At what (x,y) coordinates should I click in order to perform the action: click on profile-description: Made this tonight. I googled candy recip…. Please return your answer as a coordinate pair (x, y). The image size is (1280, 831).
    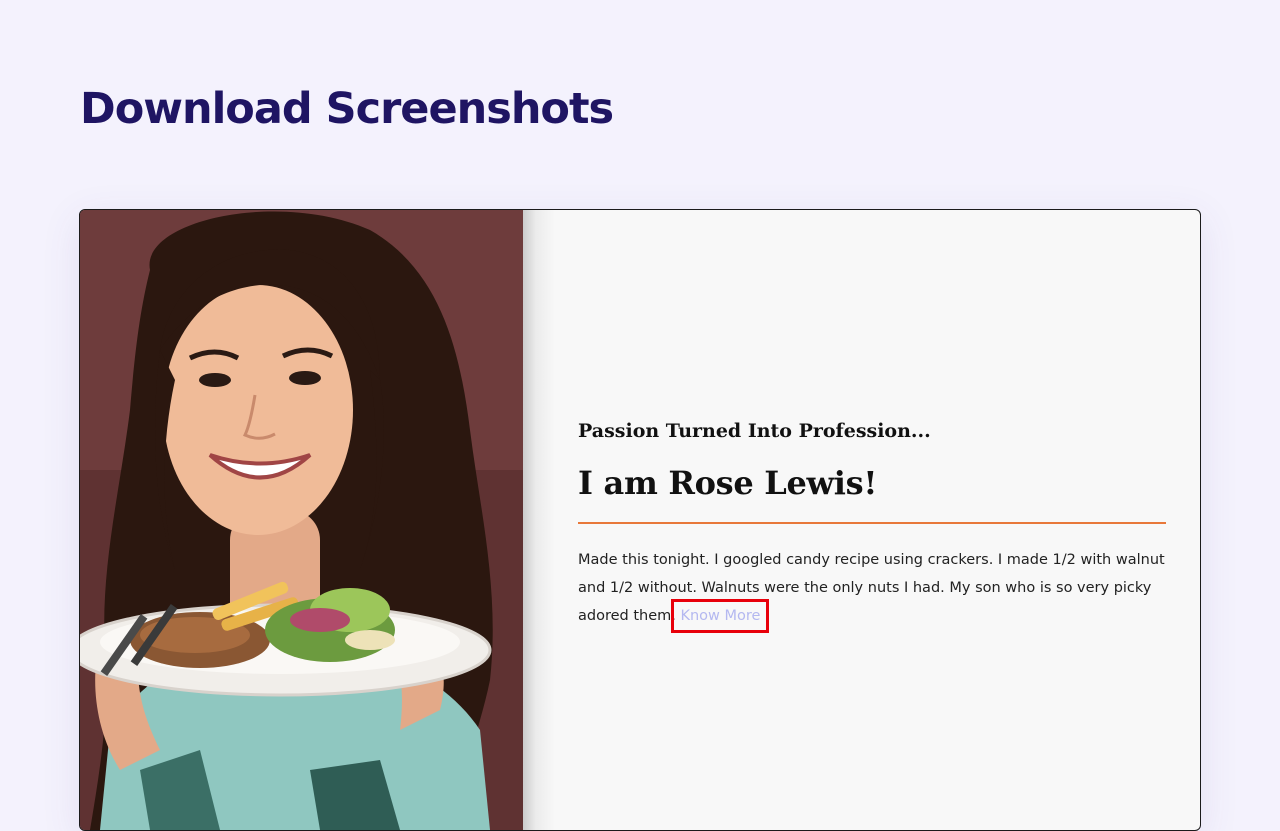
    Looking at the image, I should click on (873, 589).